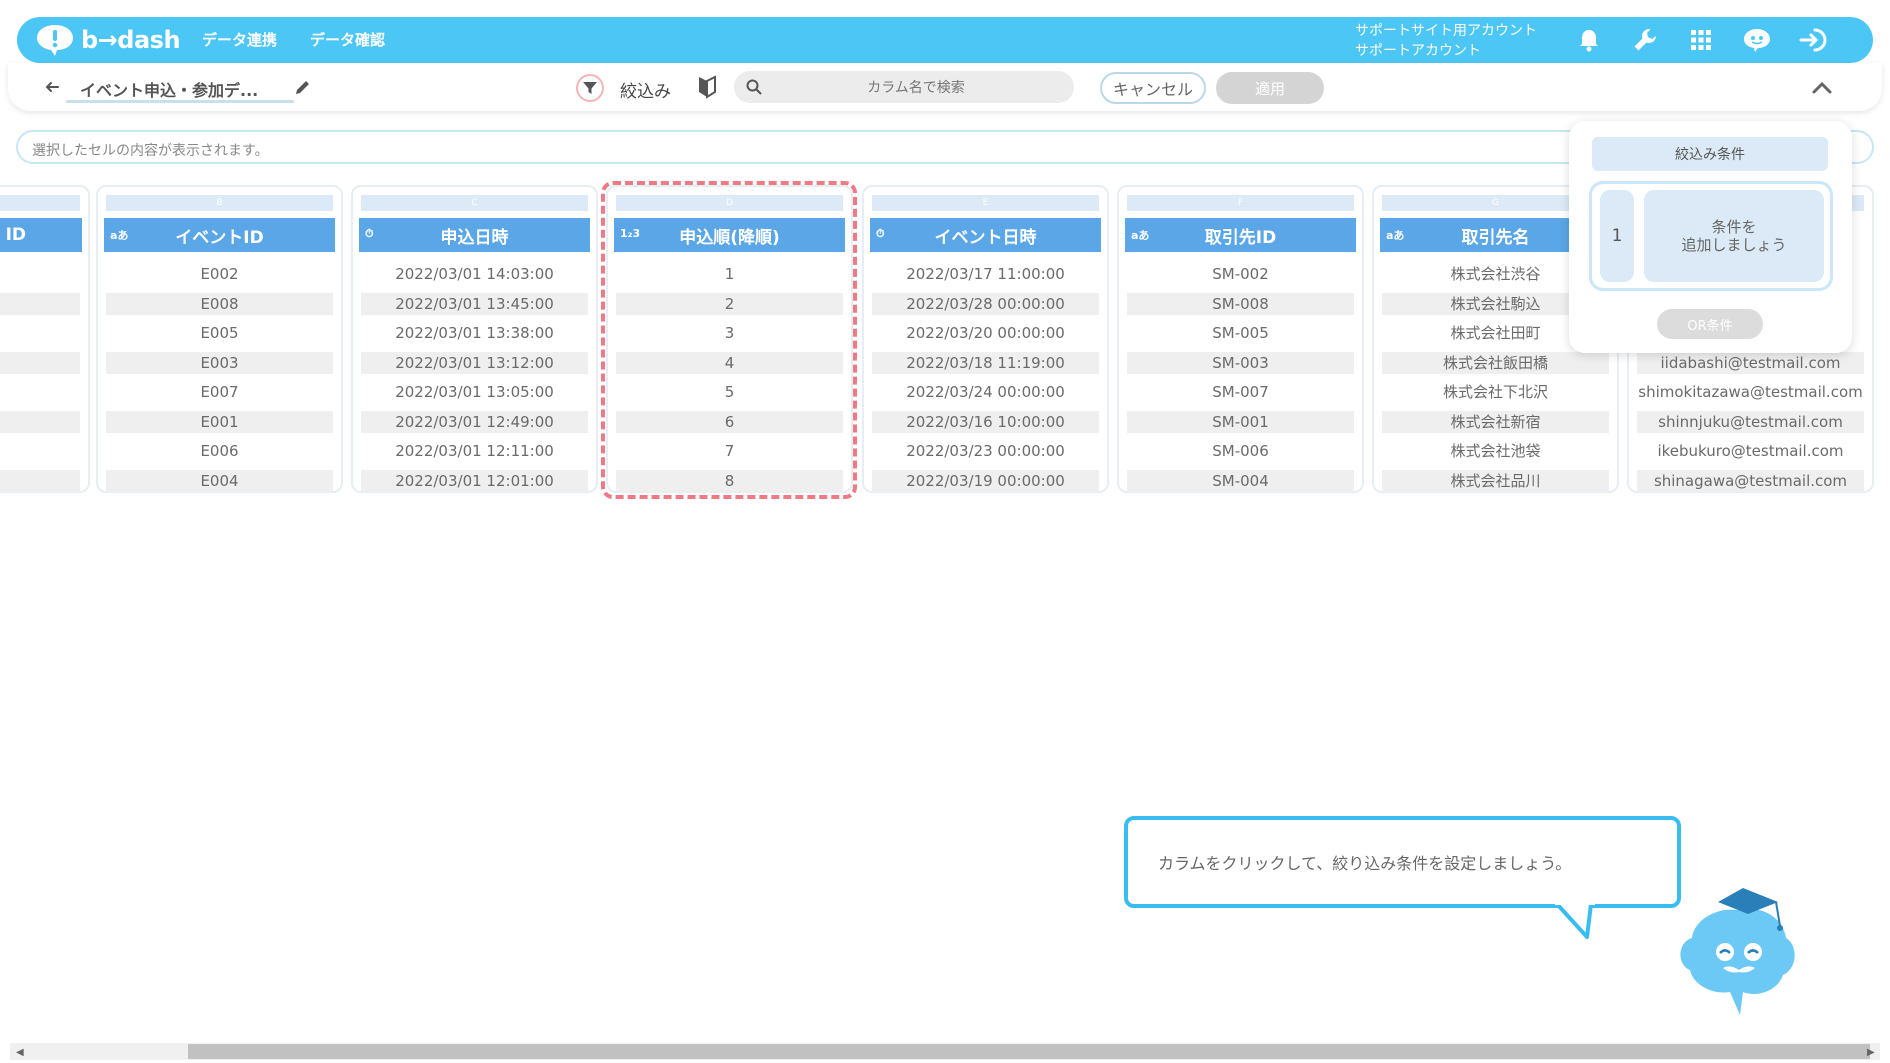 The width and height of the screenshot is (1890, 1063). What do you see at coordinates (729, 274) in the screenshot?
I see `table-cell: 1` at bounding box center [729, 274].